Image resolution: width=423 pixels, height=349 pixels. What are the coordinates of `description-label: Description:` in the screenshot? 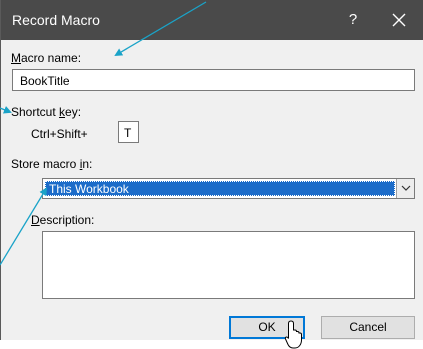 It's located at (63, 220).